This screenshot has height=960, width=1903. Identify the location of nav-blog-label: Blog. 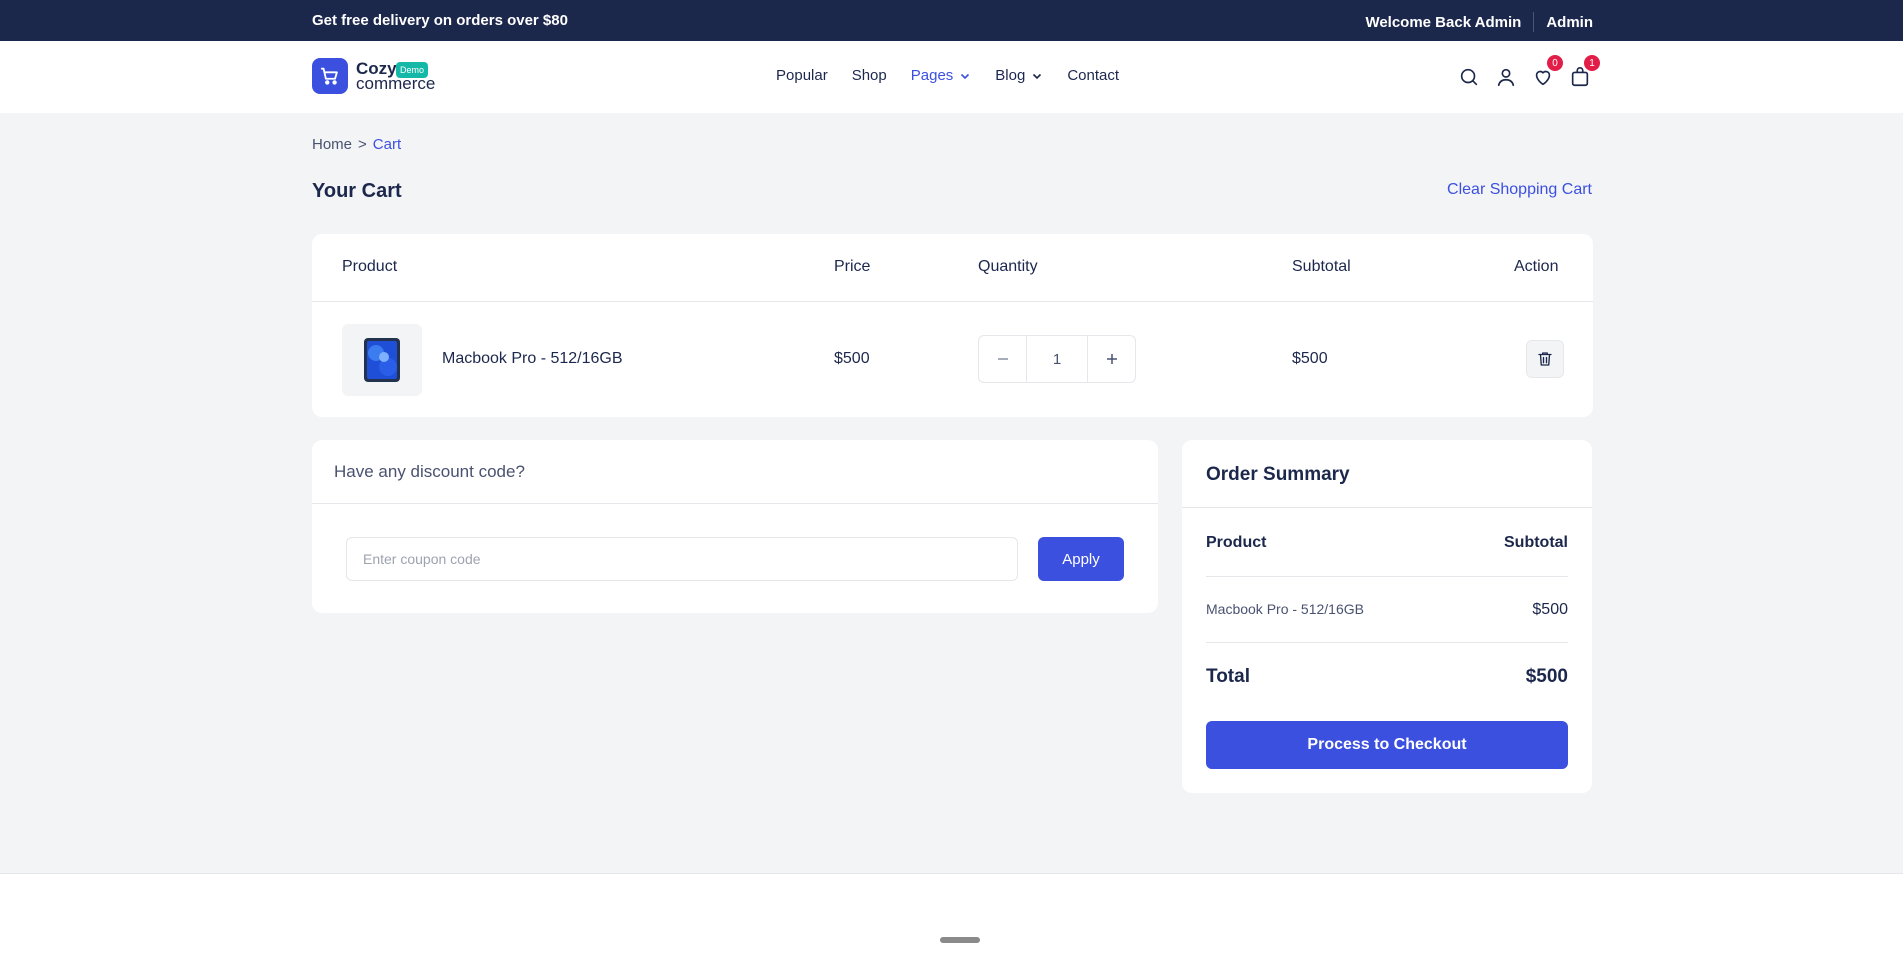
(1010, 75).